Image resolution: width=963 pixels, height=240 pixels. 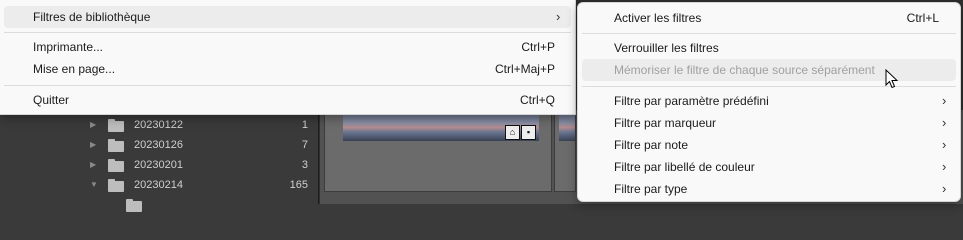 I want to click on folder-row: ▶ 20230126 7, so click(x=159, y=146).